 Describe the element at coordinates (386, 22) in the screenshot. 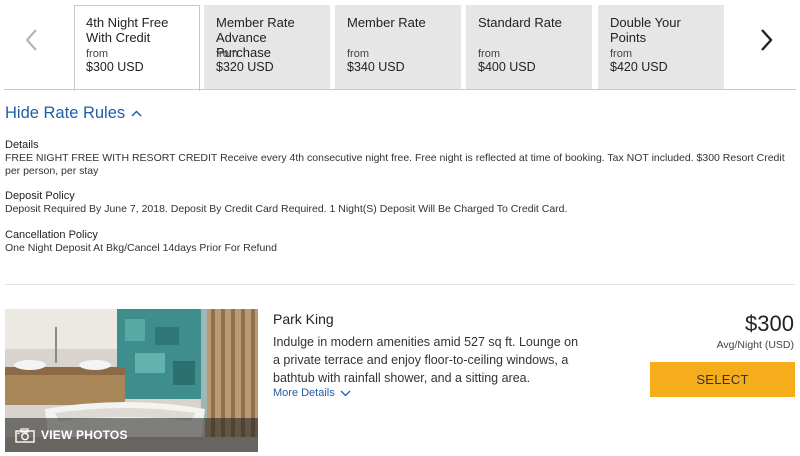

I see `rate-tab-name: Member Rate` at that location.